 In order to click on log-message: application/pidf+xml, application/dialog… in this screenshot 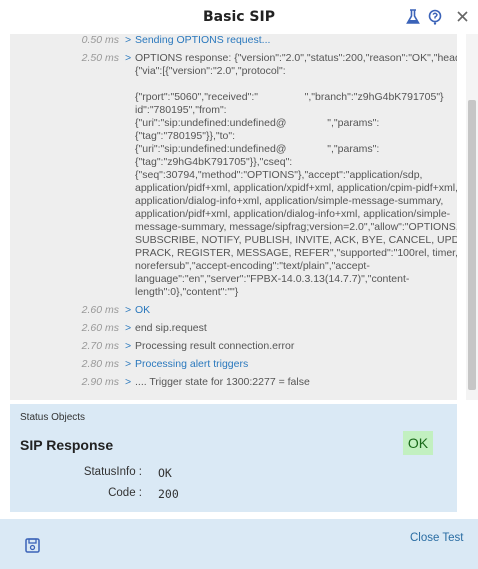, I will do `click(293, 214)`.